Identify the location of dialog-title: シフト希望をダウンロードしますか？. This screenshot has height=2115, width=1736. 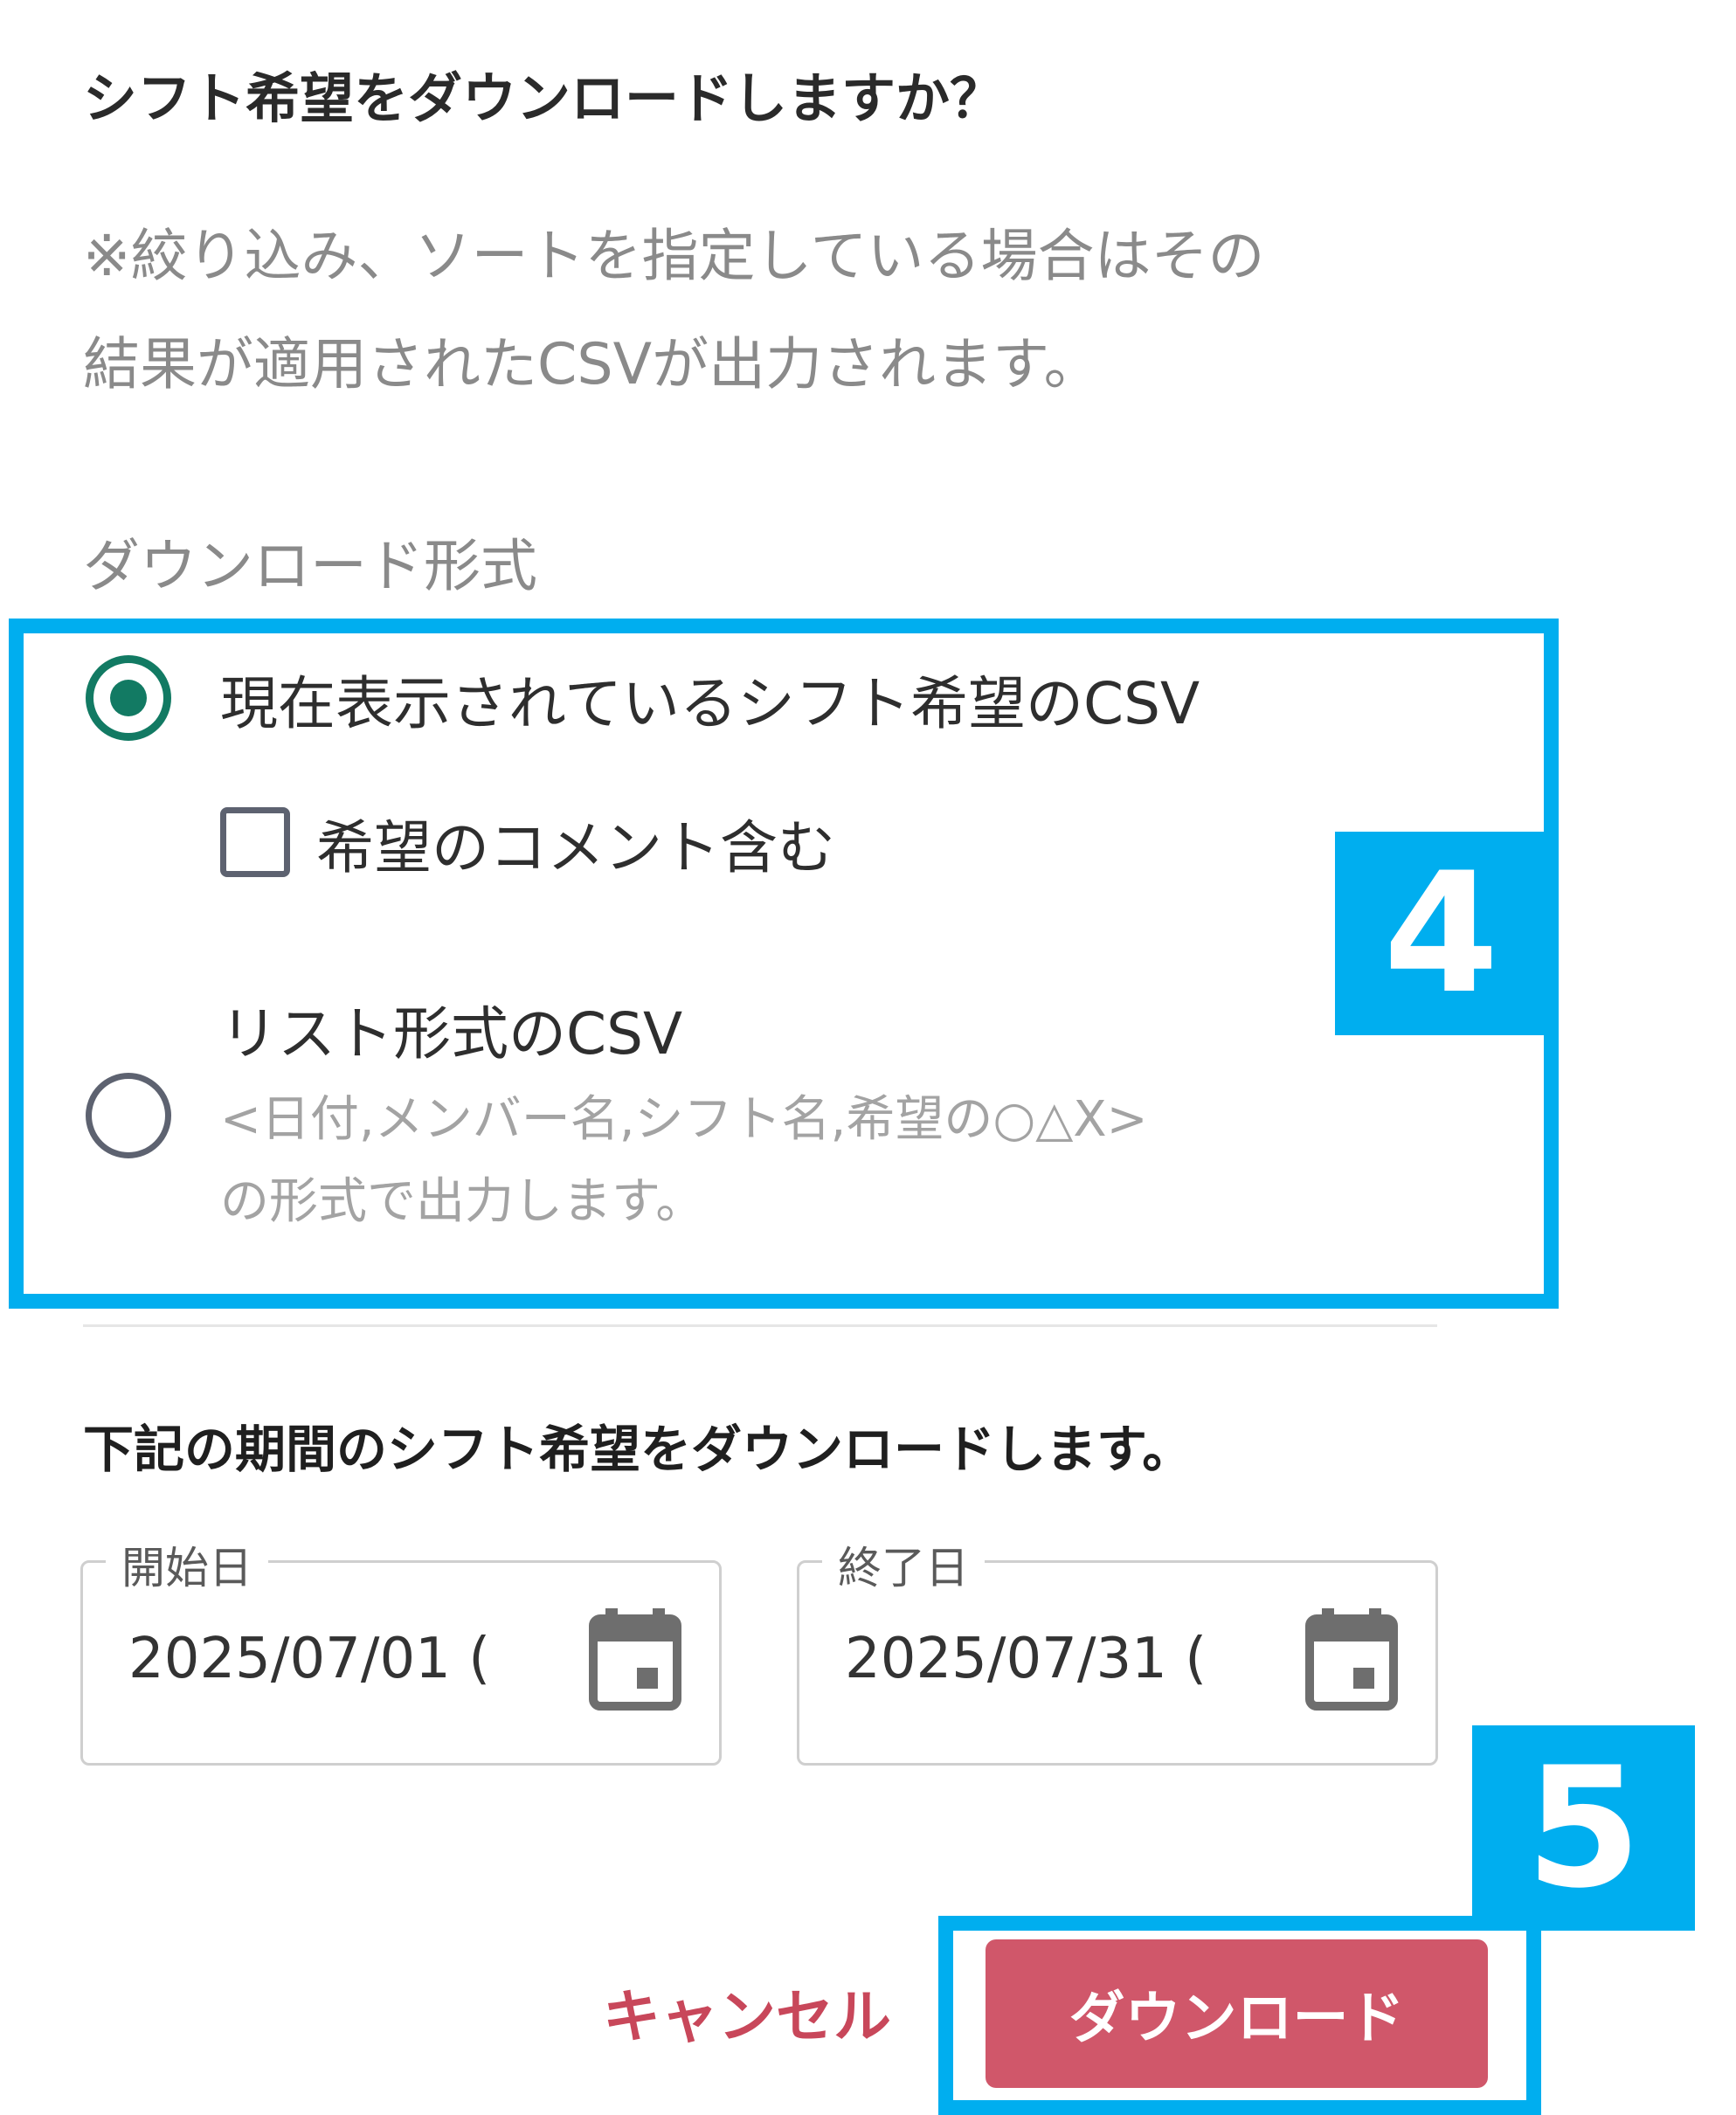
(544, 98).